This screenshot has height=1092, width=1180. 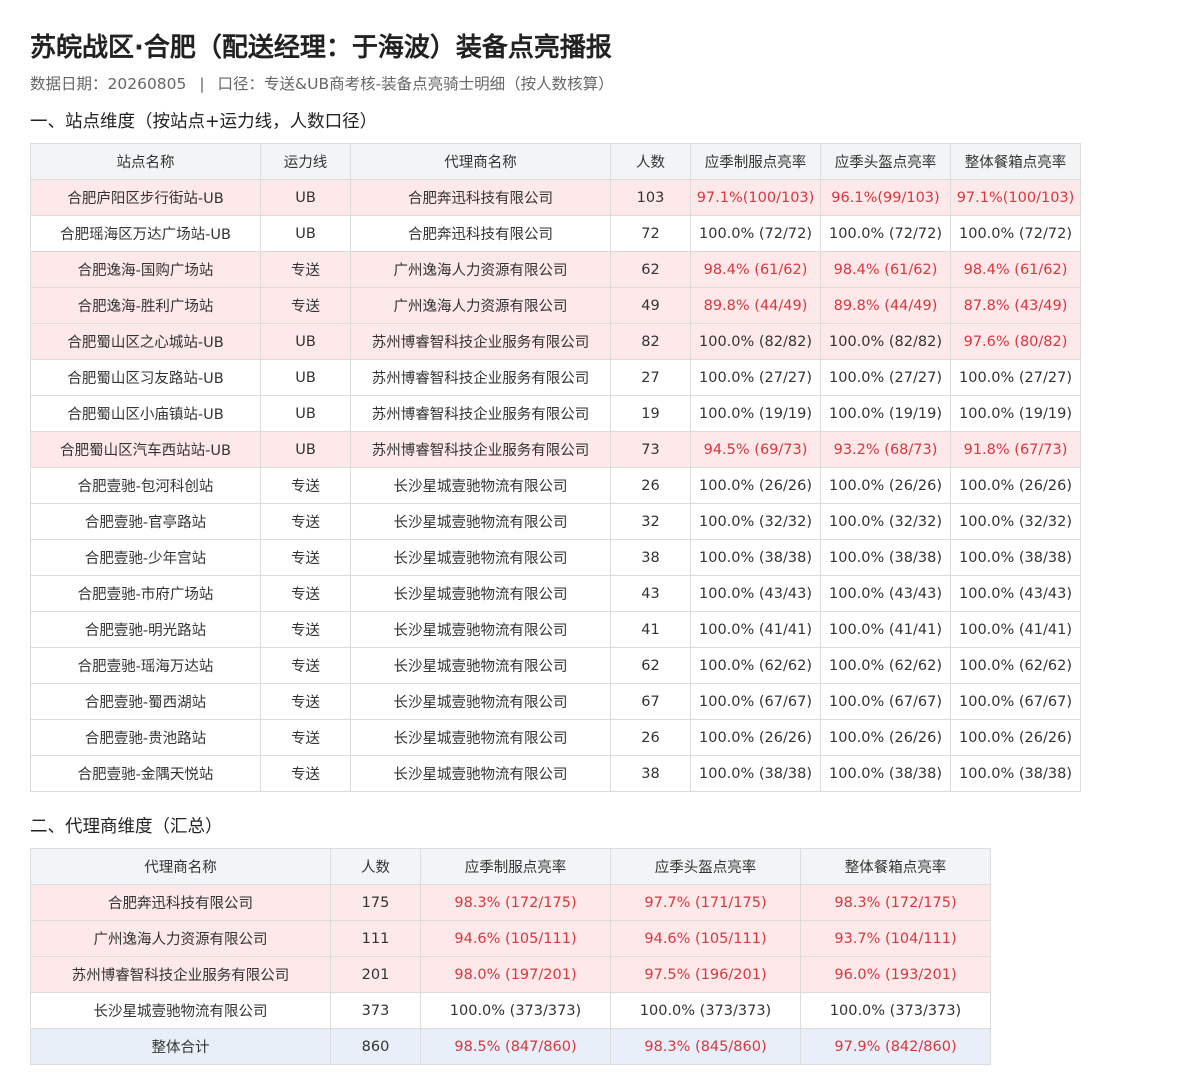 I want to click on table-cell: 98.4% (61/62), so click(x=885, y=269).